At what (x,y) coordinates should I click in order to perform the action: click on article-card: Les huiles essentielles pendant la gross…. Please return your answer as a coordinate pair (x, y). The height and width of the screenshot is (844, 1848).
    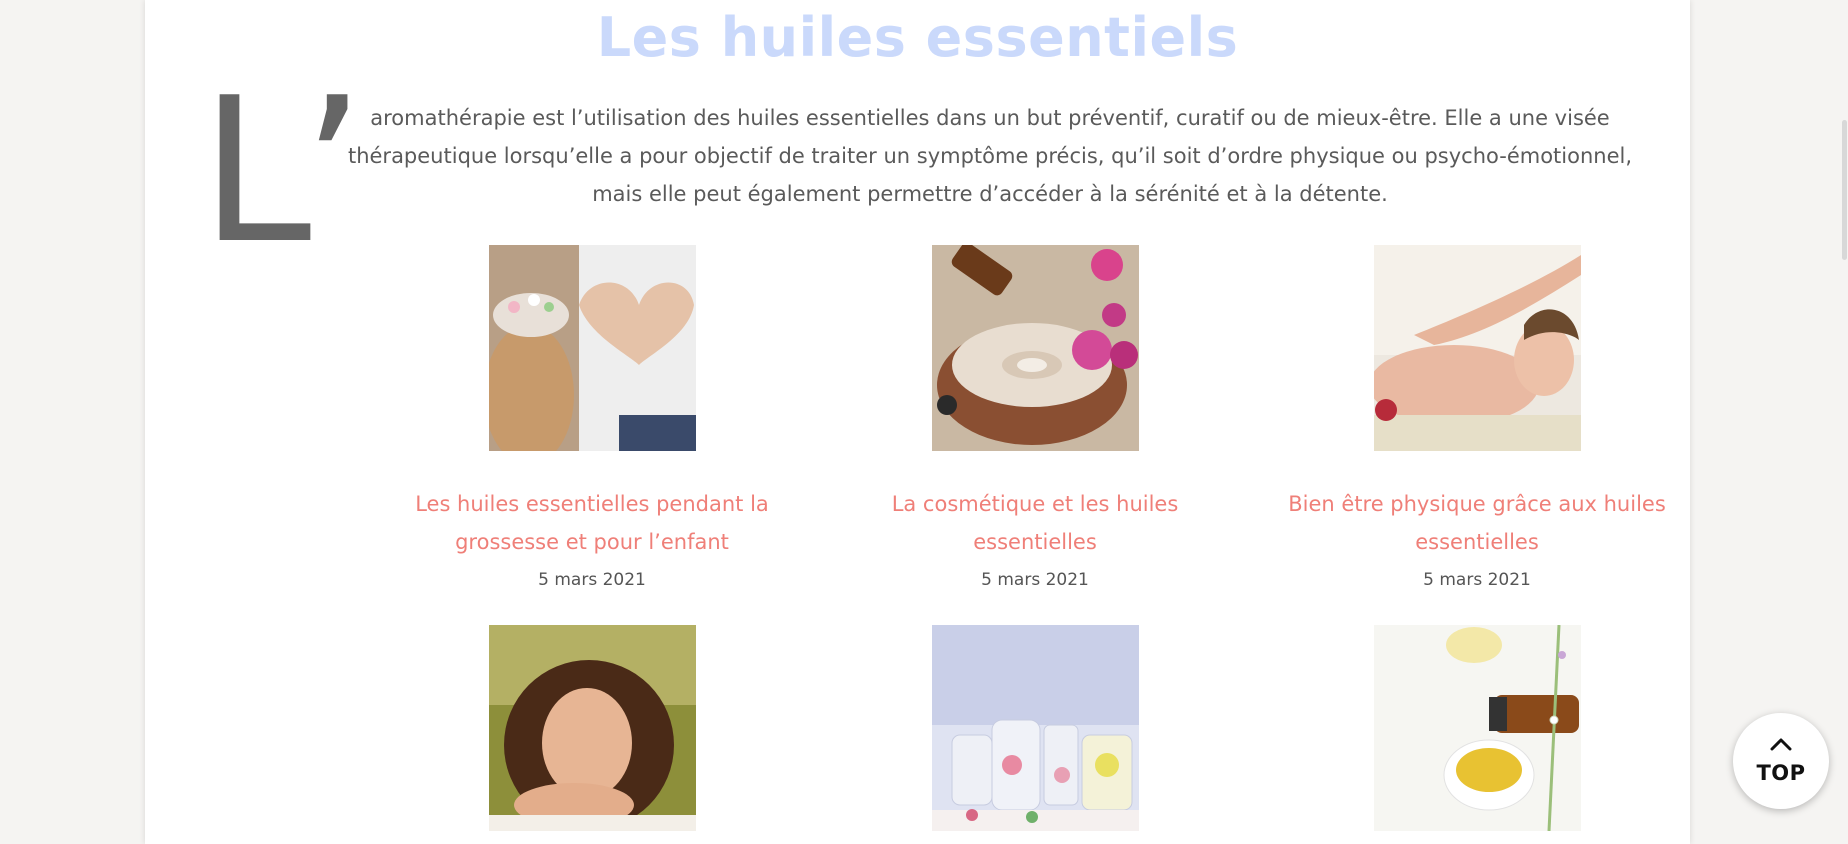
    Looking at the image, I should click on (592, 422).